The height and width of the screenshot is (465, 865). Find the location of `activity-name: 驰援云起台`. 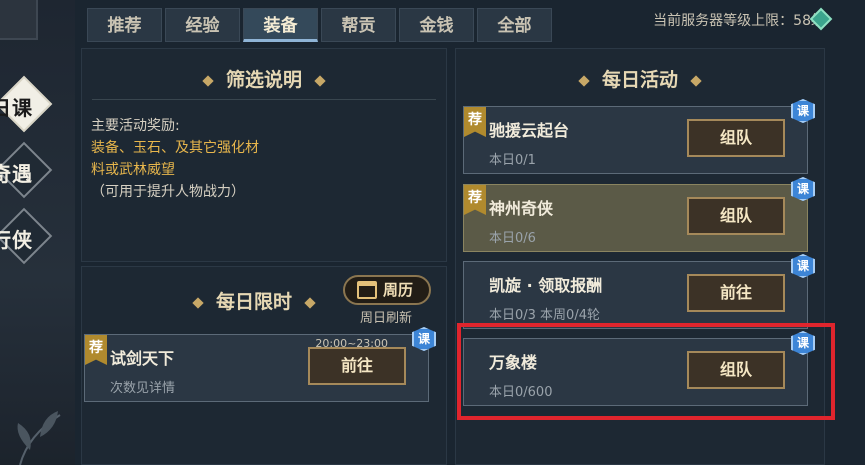

activity-name: 驰援云起台 is located at coordinates (529, 130).